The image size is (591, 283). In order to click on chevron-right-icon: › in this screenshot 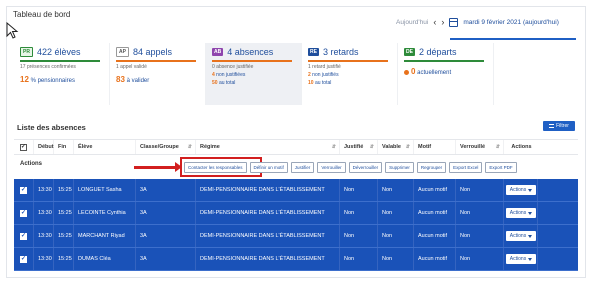, I will do `click(442, 22)`.